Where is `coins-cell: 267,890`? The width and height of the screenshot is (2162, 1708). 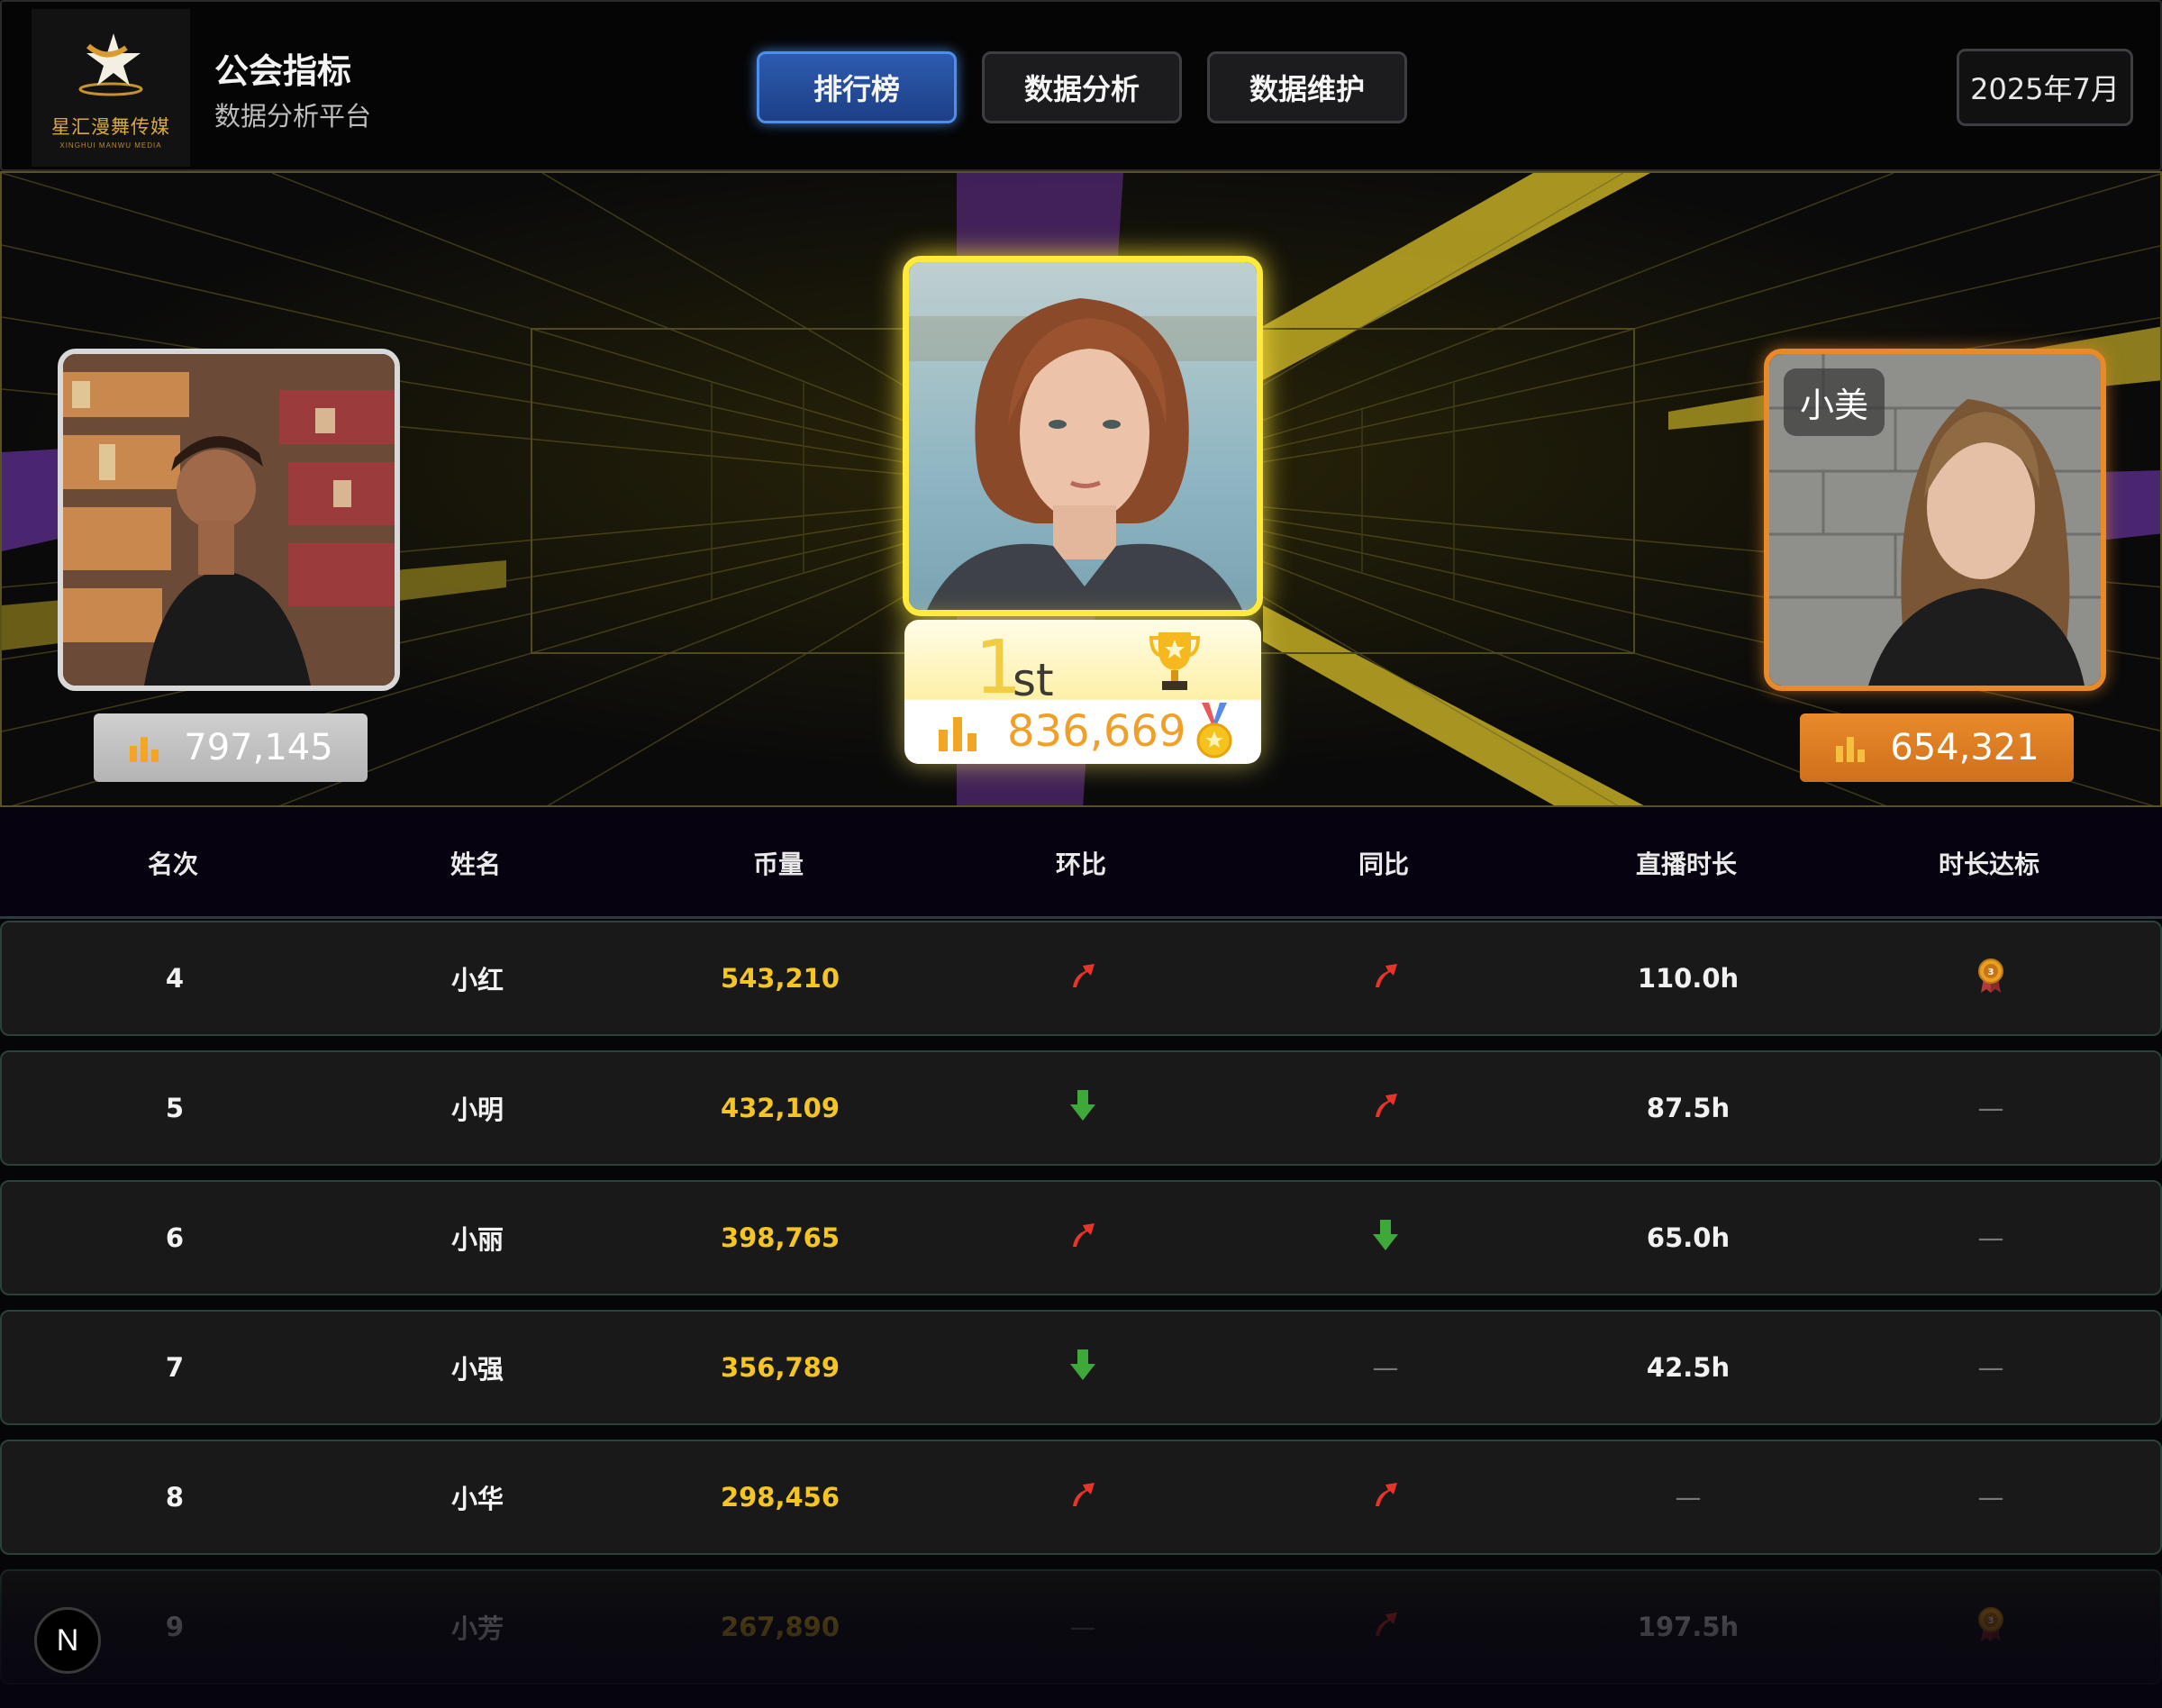 coins-cell: 267,890 is located at coordinates (780, 1627).